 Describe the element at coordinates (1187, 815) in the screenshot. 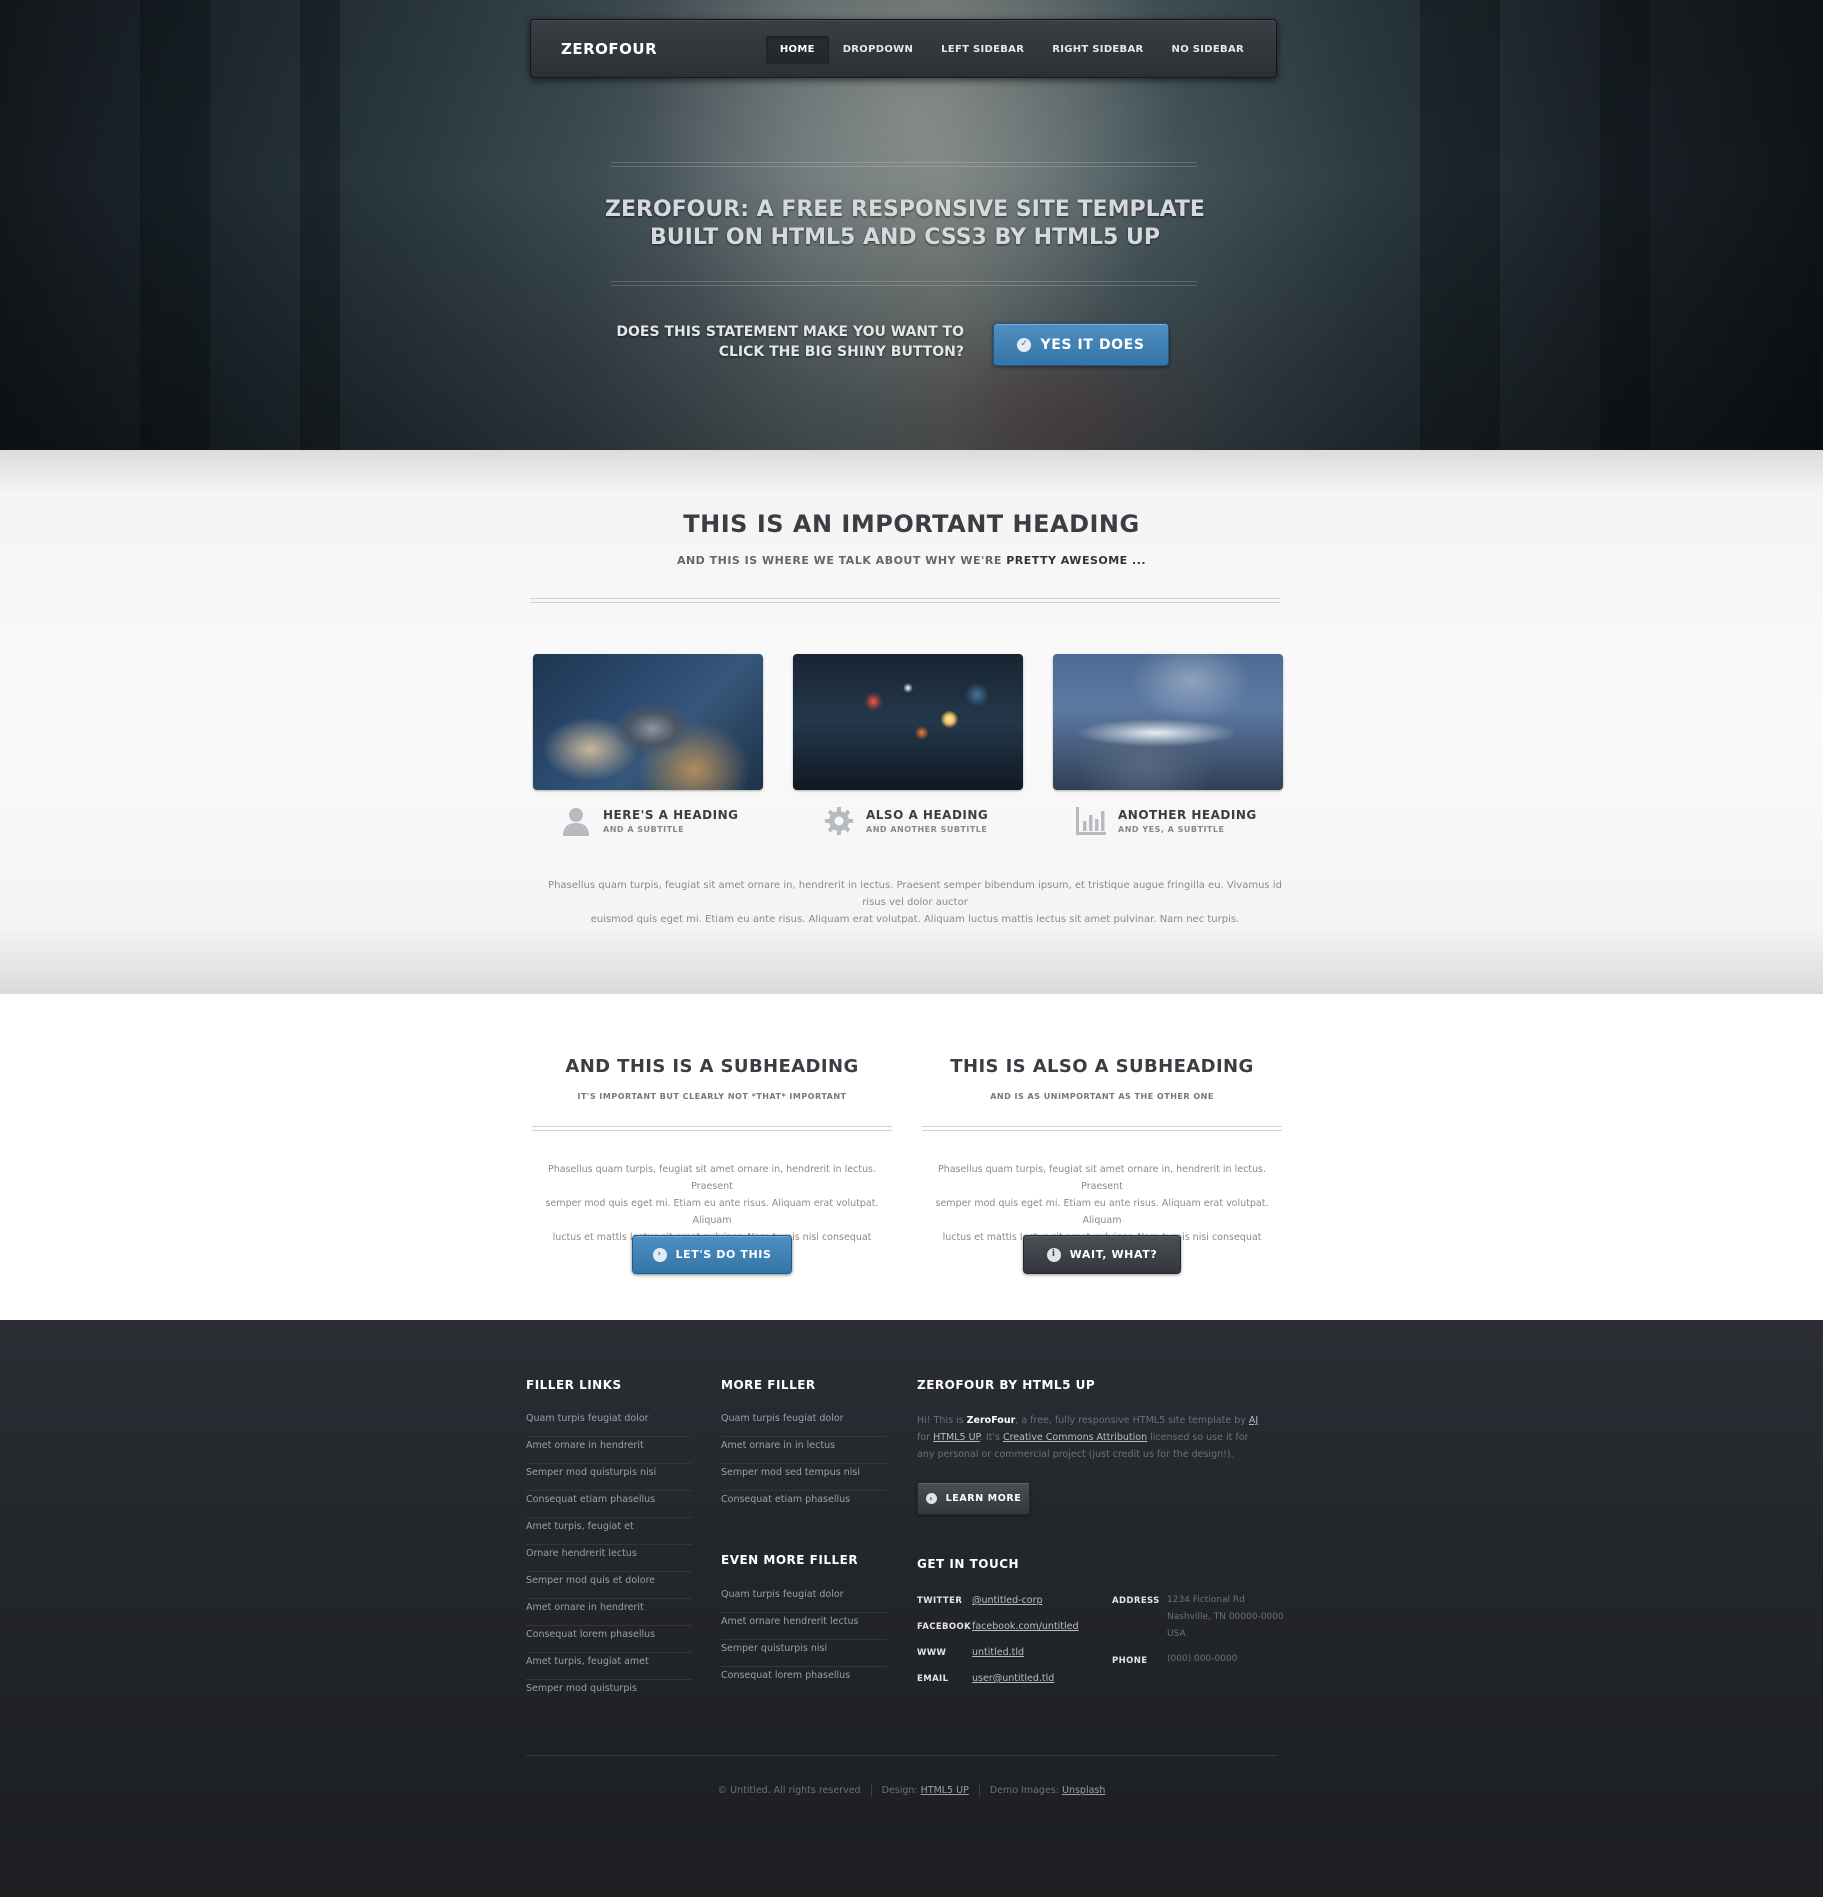

I see `feature-title: ANOTHER HEADING` at that location.